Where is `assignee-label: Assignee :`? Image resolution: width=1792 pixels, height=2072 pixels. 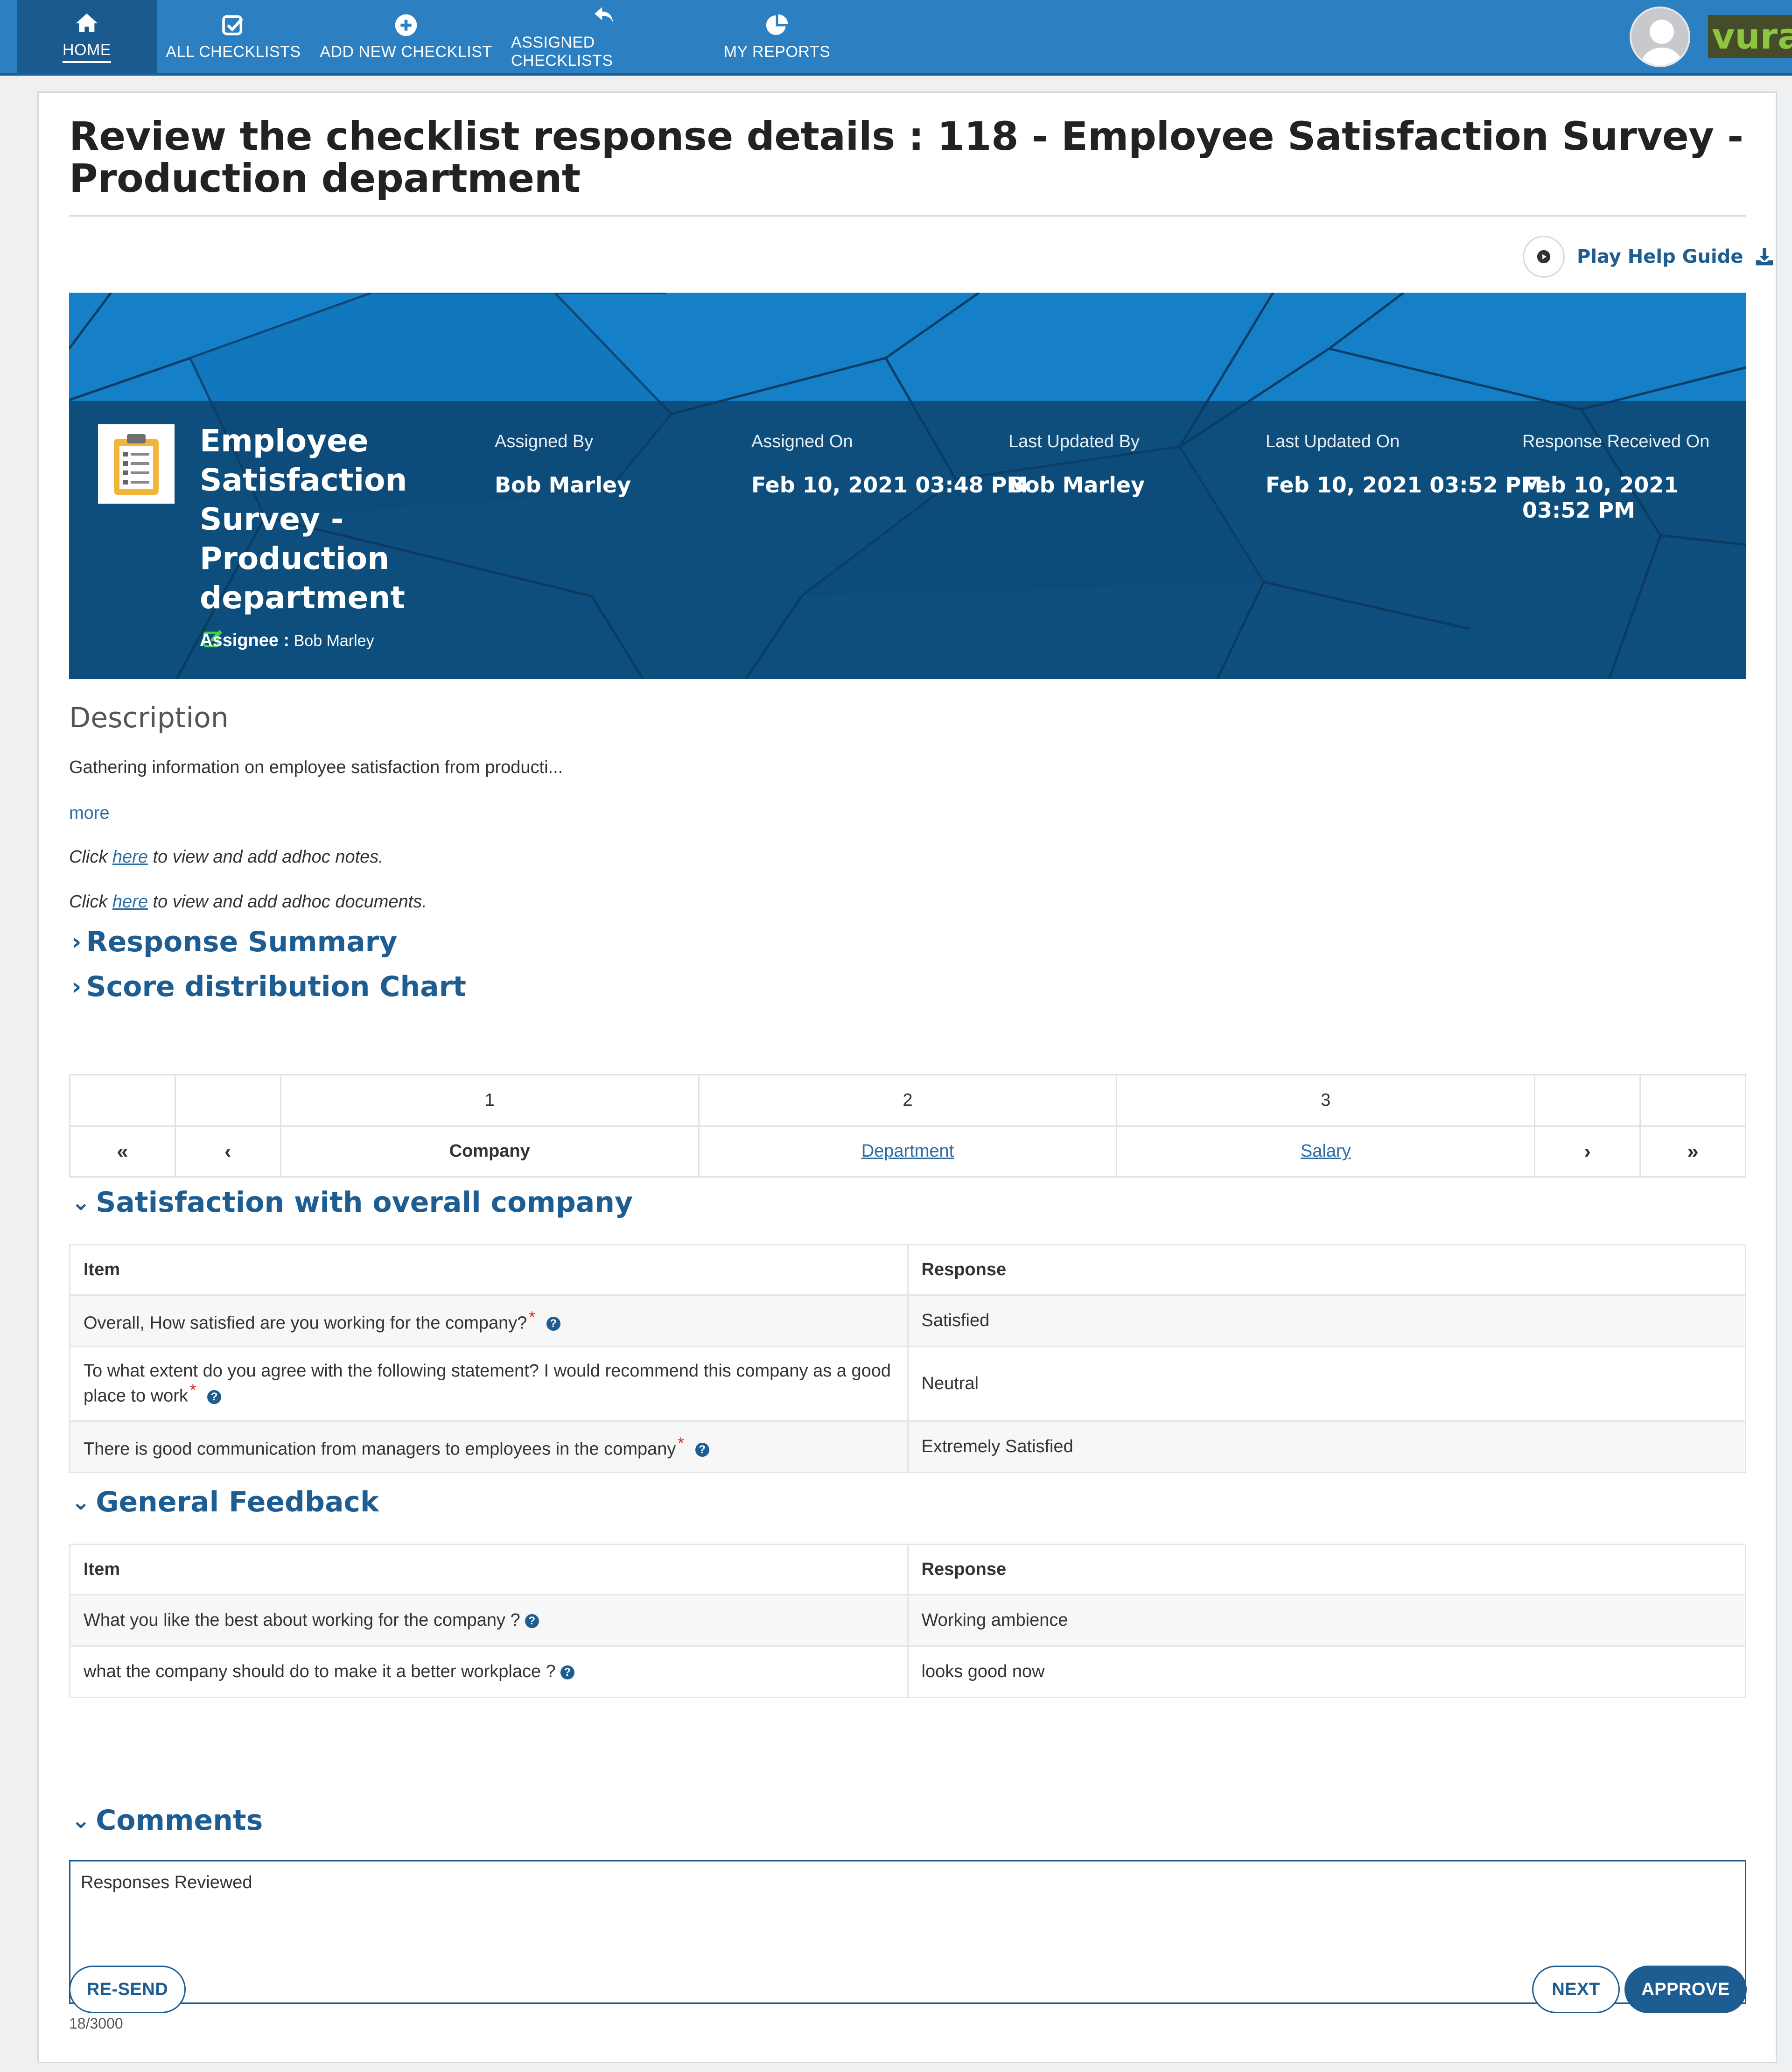 assignee-label: Assignee : is located at coordinates (245, 640).